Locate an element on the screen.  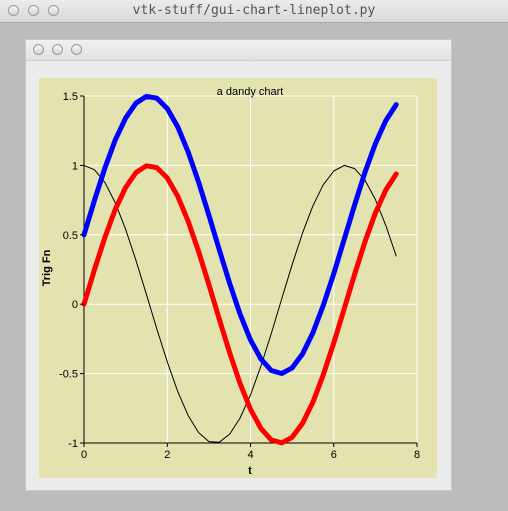
x-tick-label: 2 is located at coordinates (167, 455).